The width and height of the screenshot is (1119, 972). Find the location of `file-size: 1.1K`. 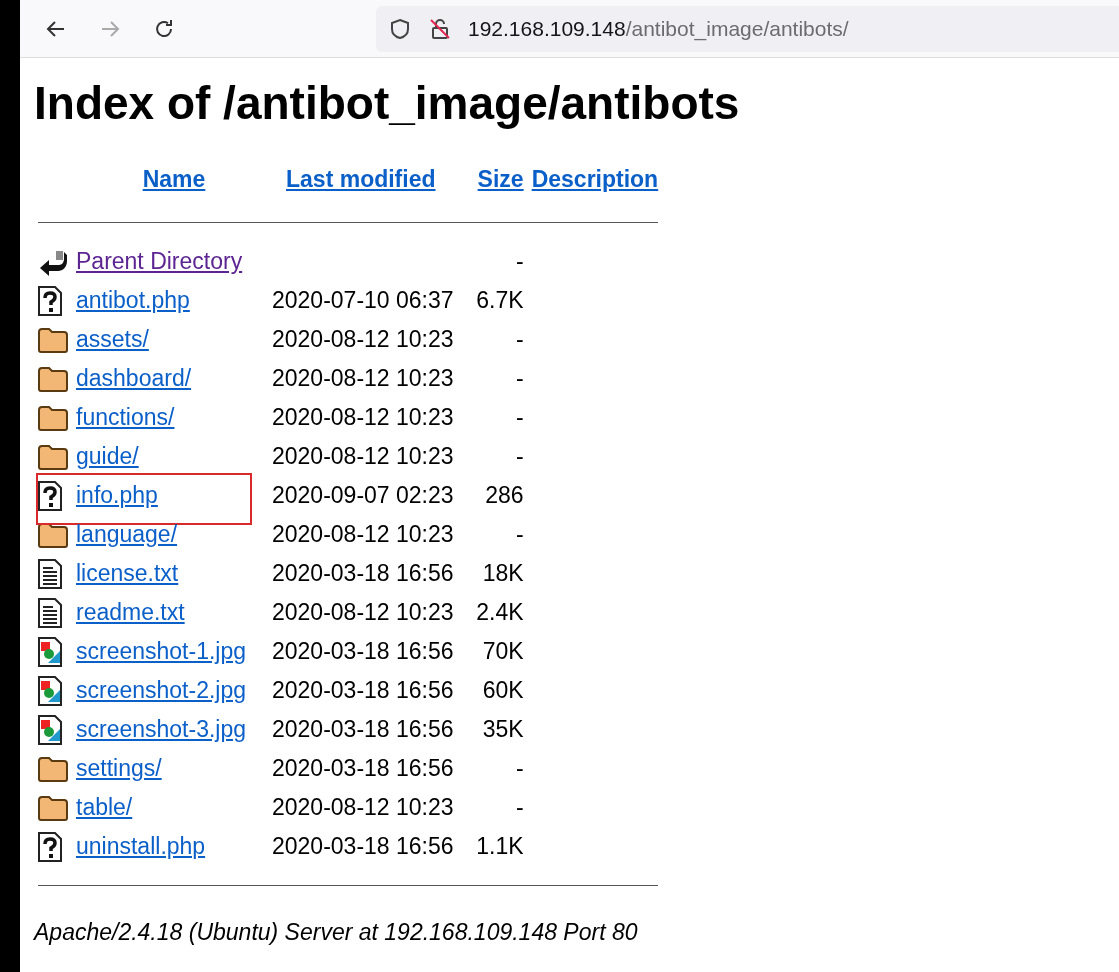

file-size: 1.1K is located at coordinates (500, 846).